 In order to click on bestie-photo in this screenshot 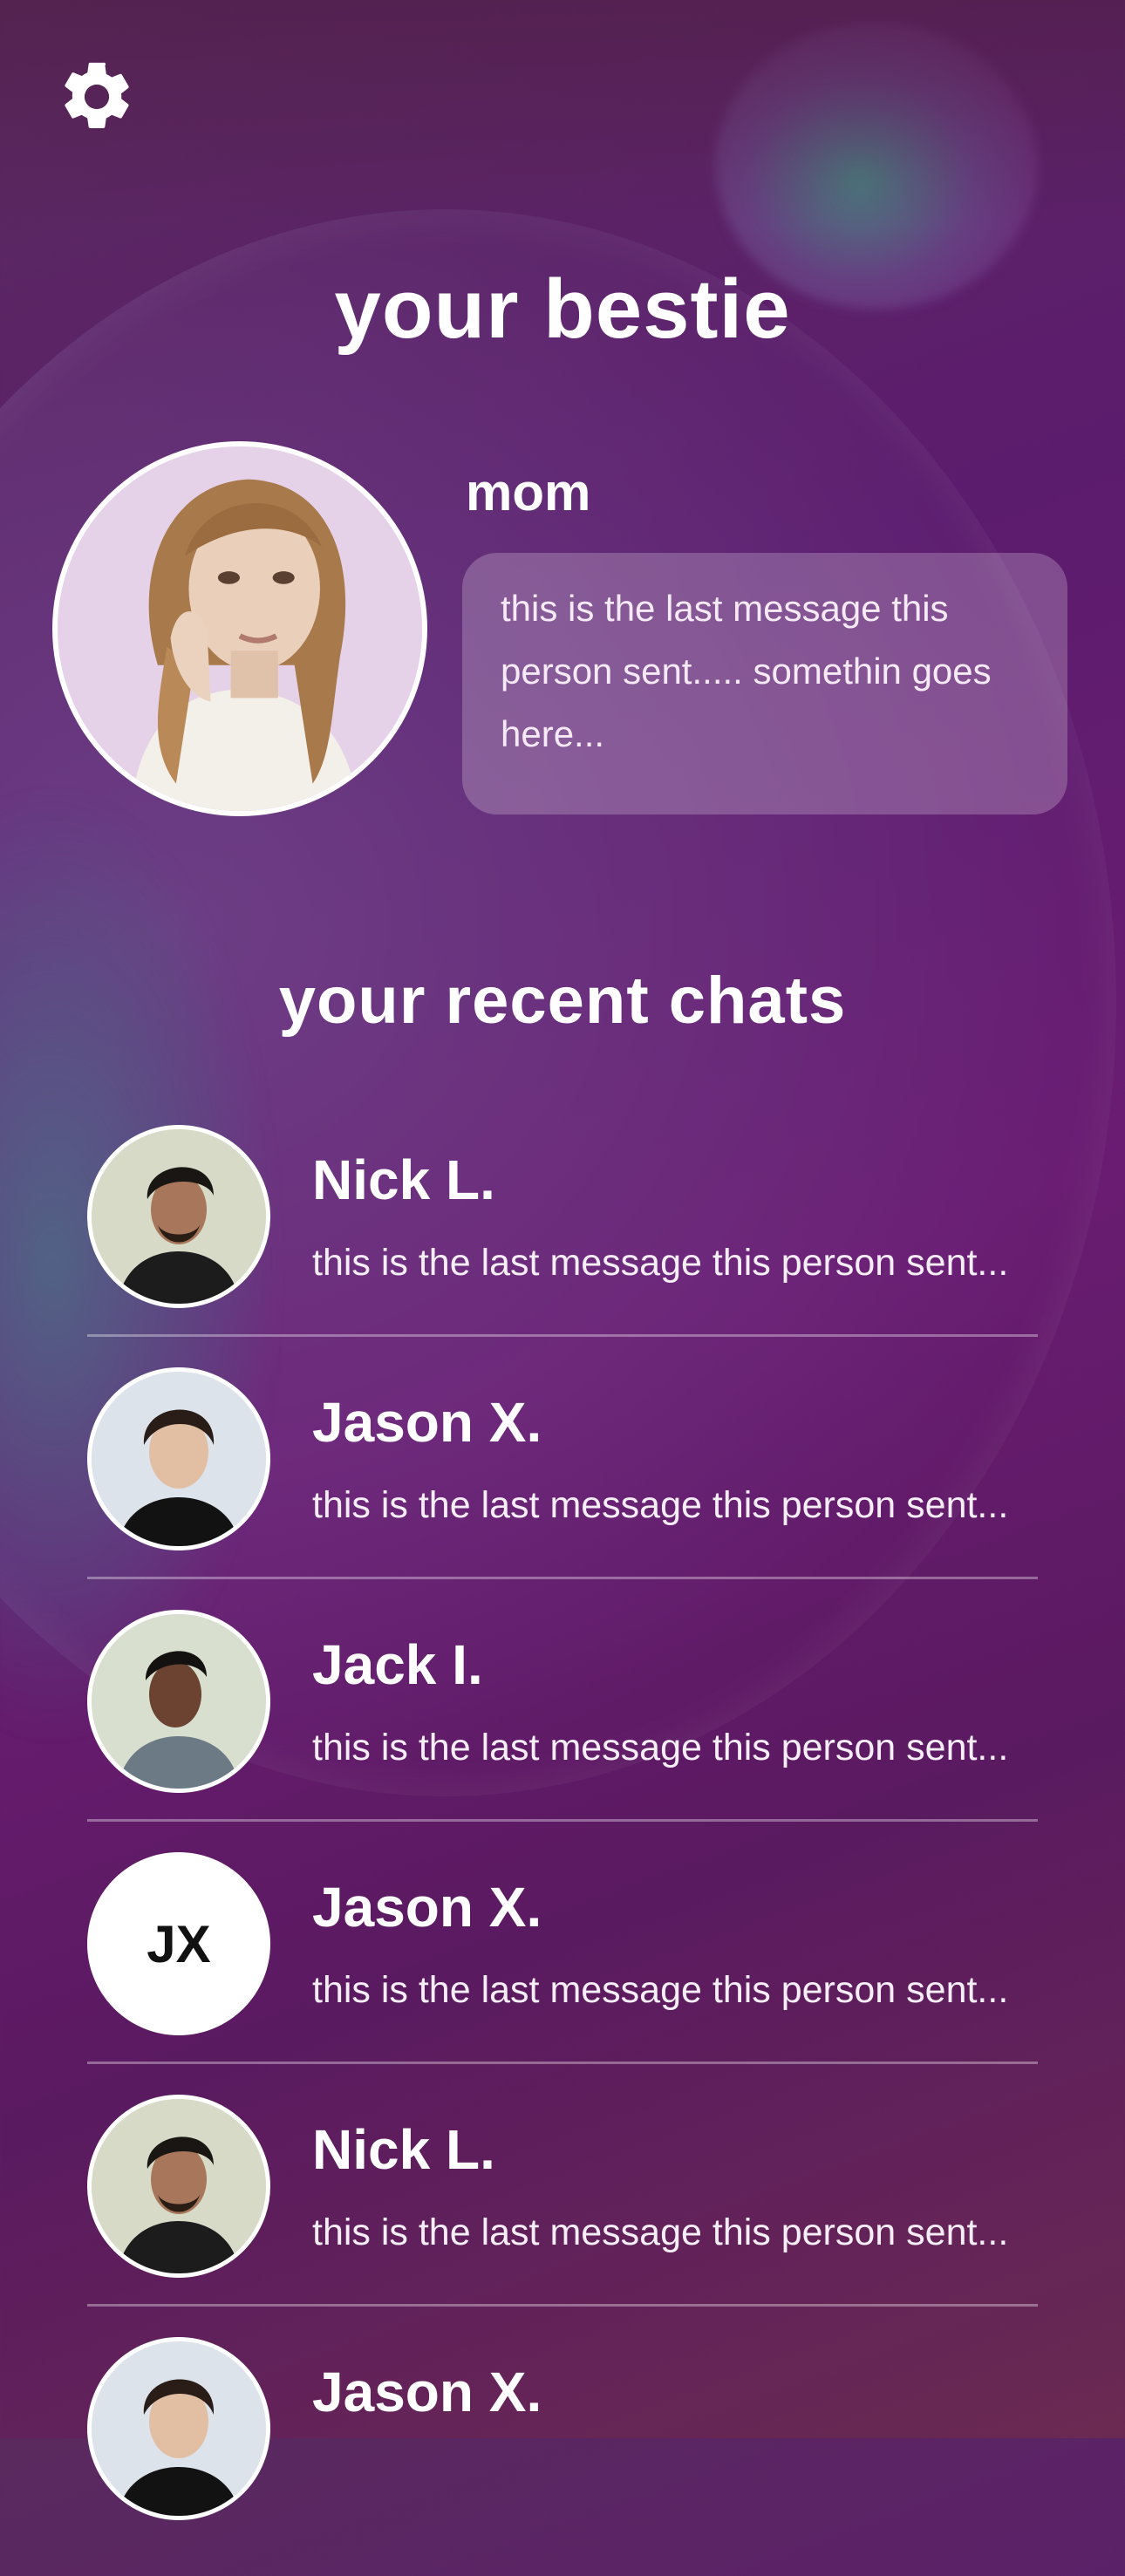, I will do `click(240, 628)`.